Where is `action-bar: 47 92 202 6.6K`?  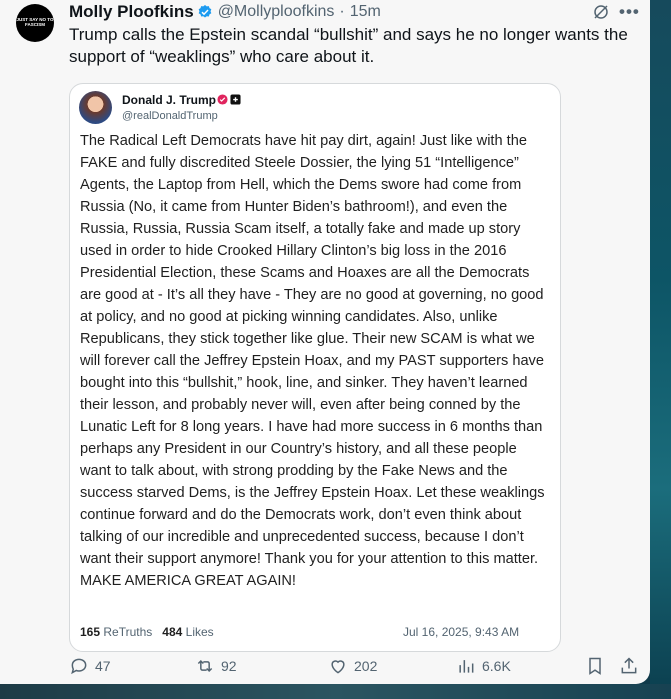 action-bar: 47 92 202 6.6K is located at coordinates (325, 670).